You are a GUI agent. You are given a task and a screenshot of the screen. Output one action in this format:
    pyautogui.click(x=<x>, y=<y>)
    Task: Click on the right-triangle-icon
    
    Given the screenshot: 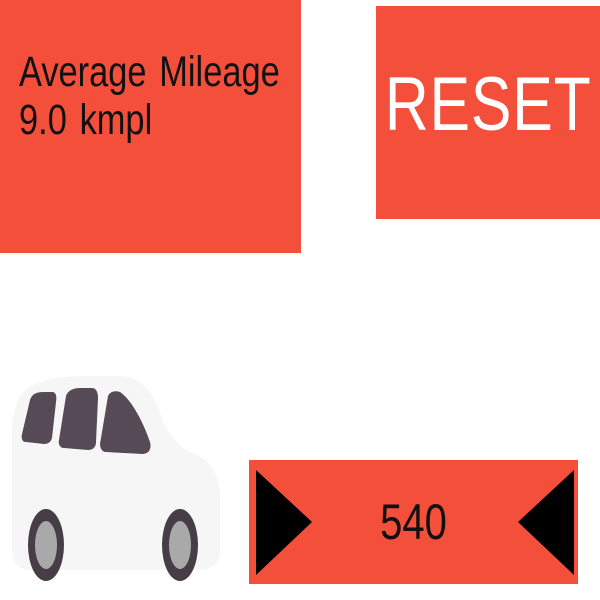 What is the action you would take?
    pyautogui.click(x=284, y=522)
    